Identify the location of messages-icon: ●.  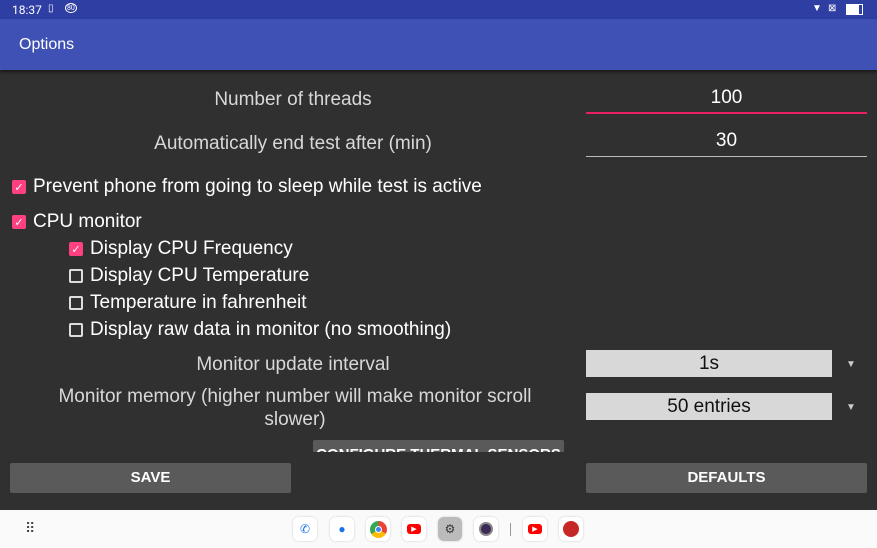
(342, 529).